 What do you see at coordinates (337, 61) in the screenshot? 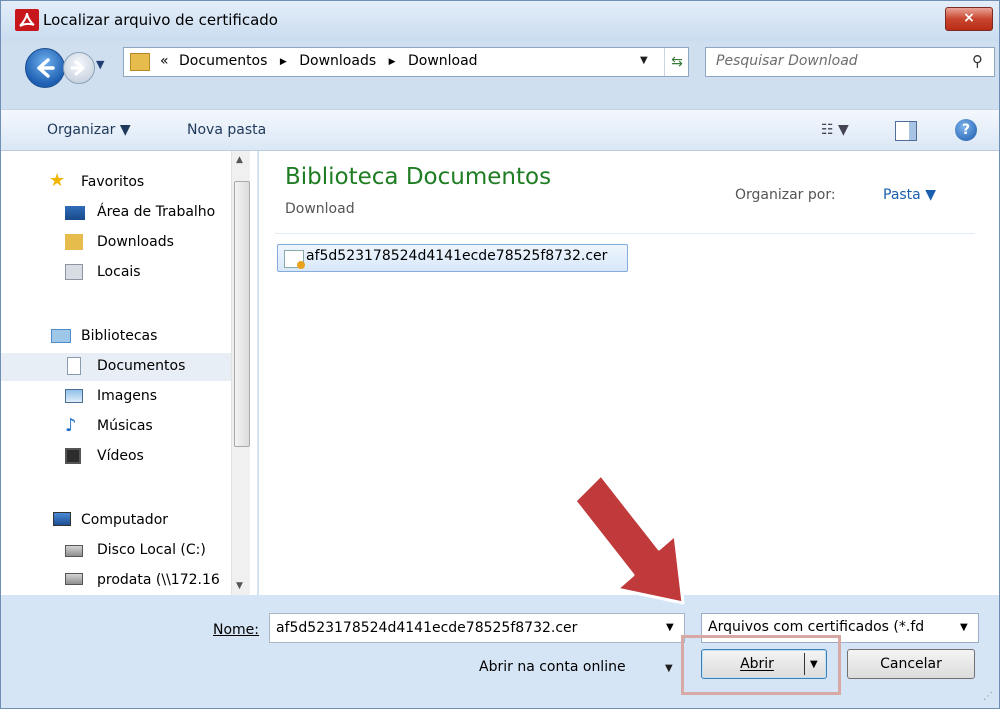
I see `breadcrumb-item-downloads: Downloads` at bounding box center [337, 61].